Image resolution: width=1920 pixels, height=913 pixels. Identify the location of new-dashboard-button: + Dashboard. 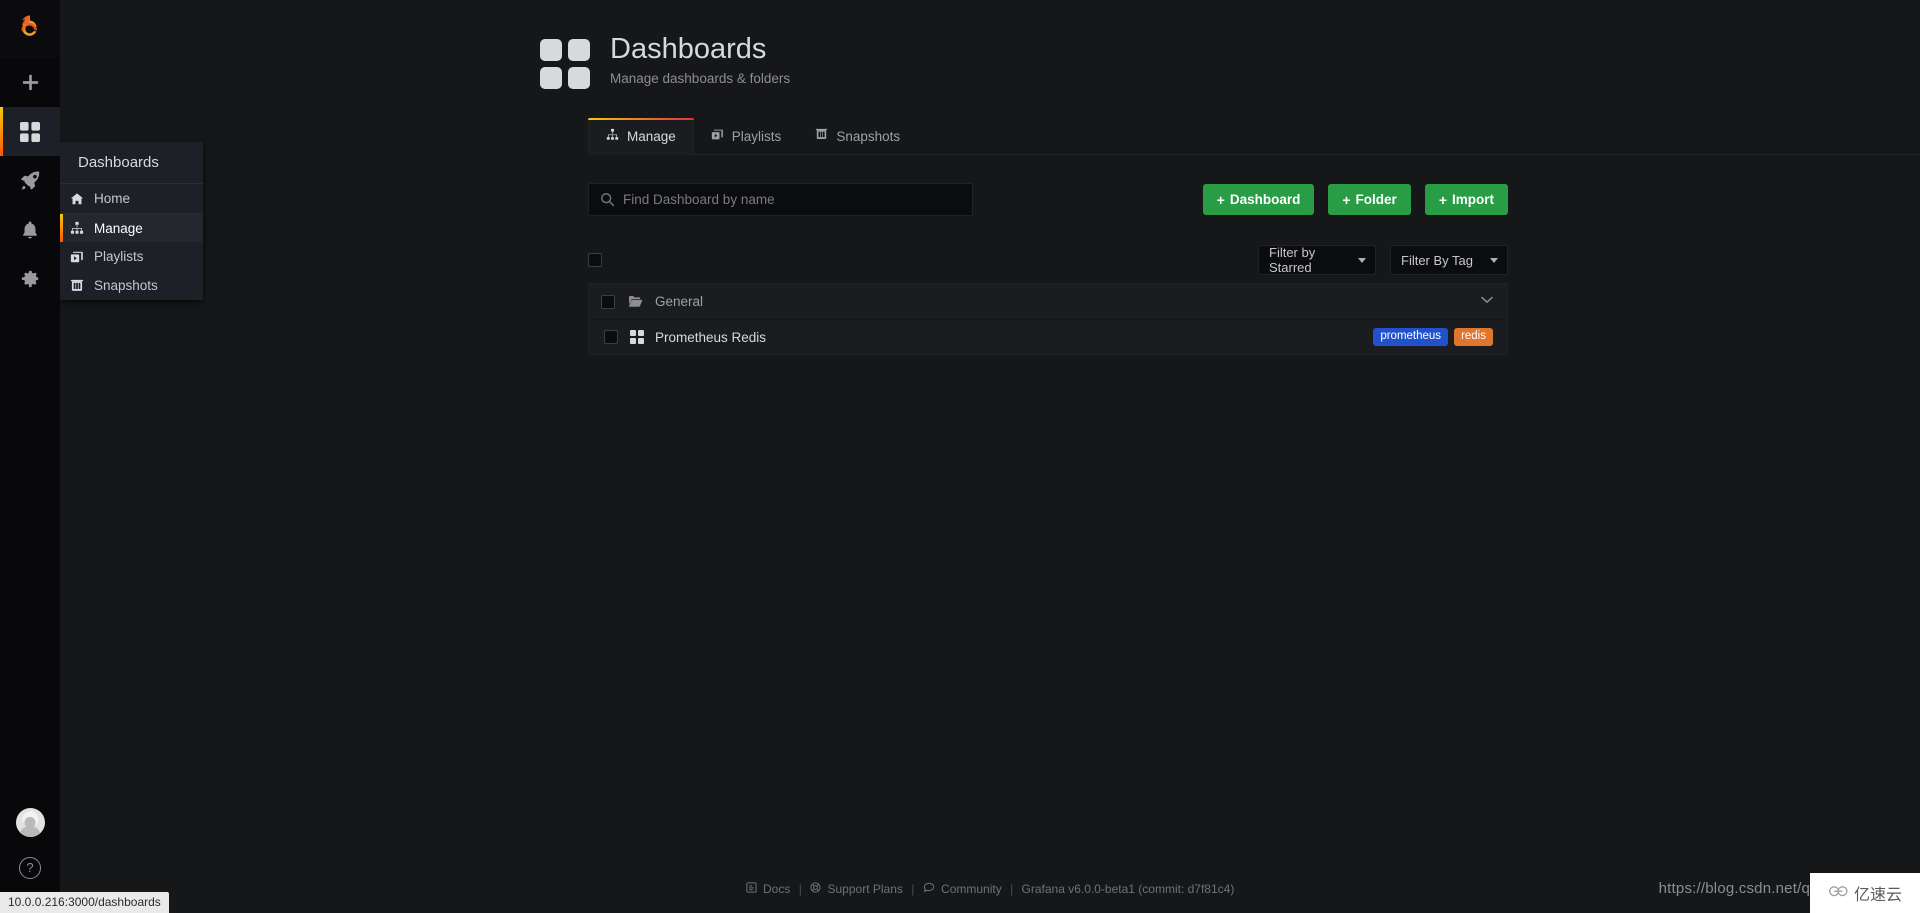
(1258, 199).